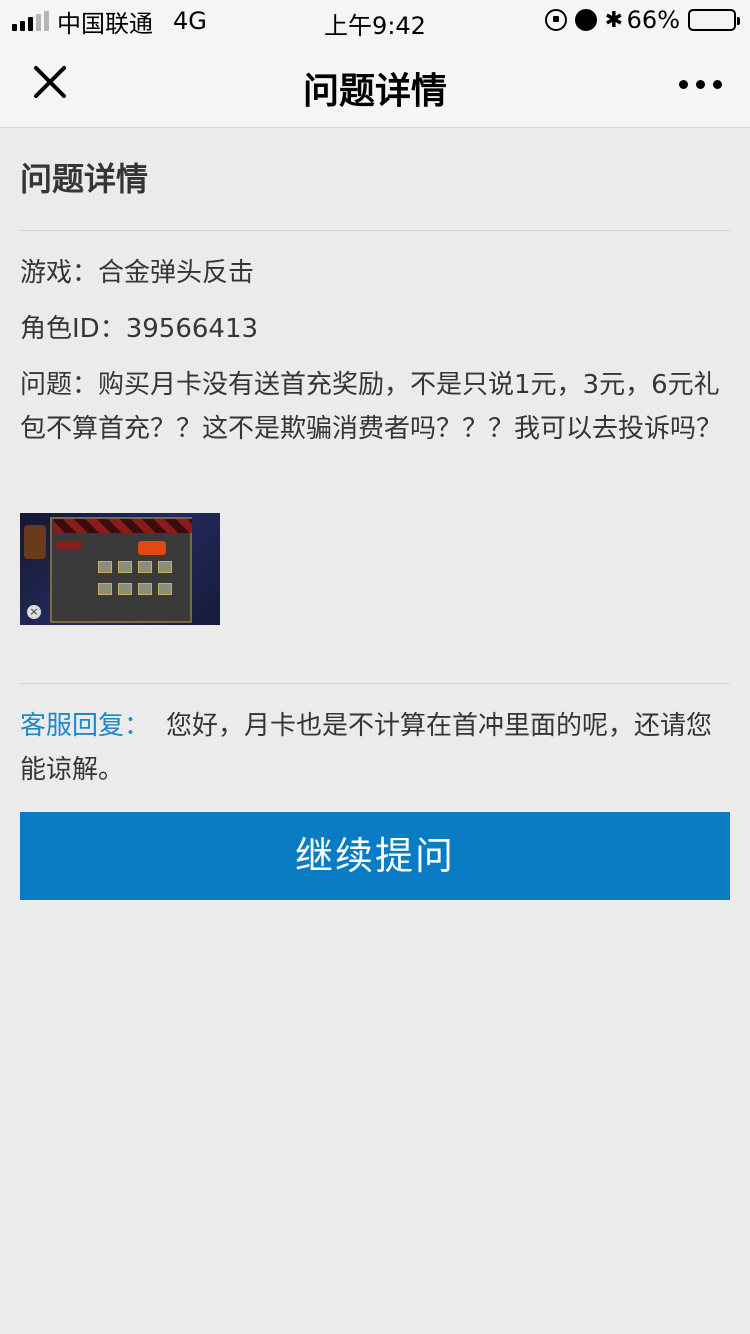  Describe the element at coordinates (34, 612) in the screenshot. I see `close-icon: ×` at that location.